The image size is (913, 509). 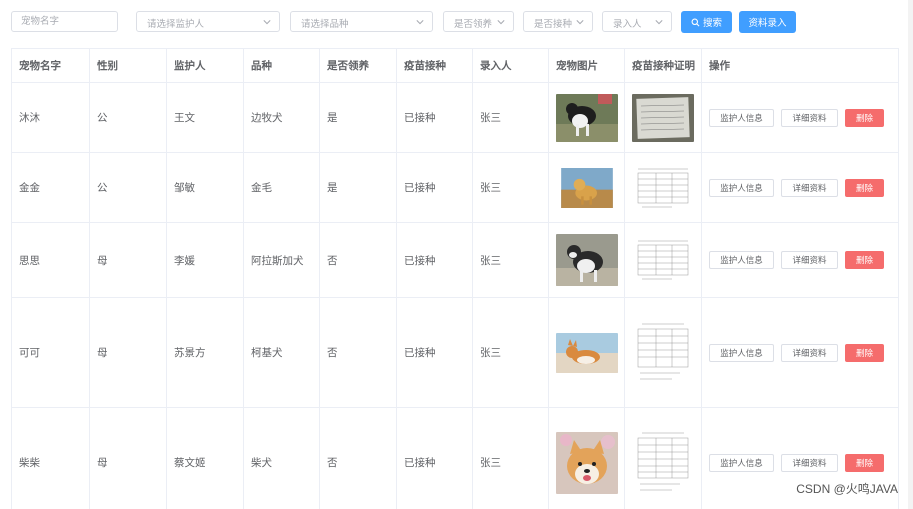 What do you see at coordinates (205, 117) in the screenshot?
I see `guardian-cell: 王文` at bounding box center [205, 117].